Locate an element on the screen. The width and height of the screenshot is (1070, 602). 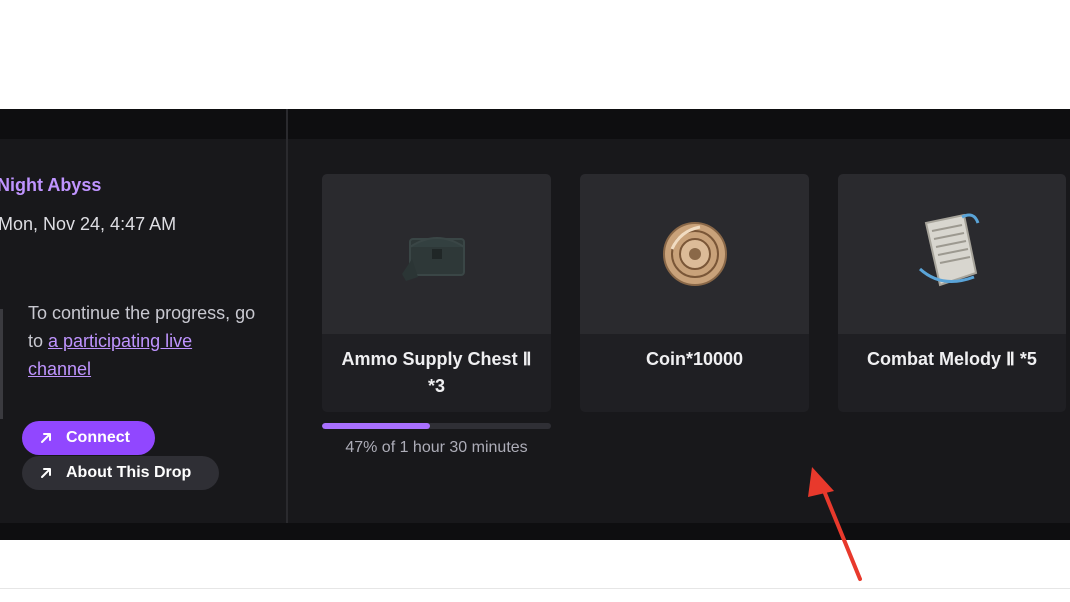
drop-progress-bar is located at coordinates (436, 426).